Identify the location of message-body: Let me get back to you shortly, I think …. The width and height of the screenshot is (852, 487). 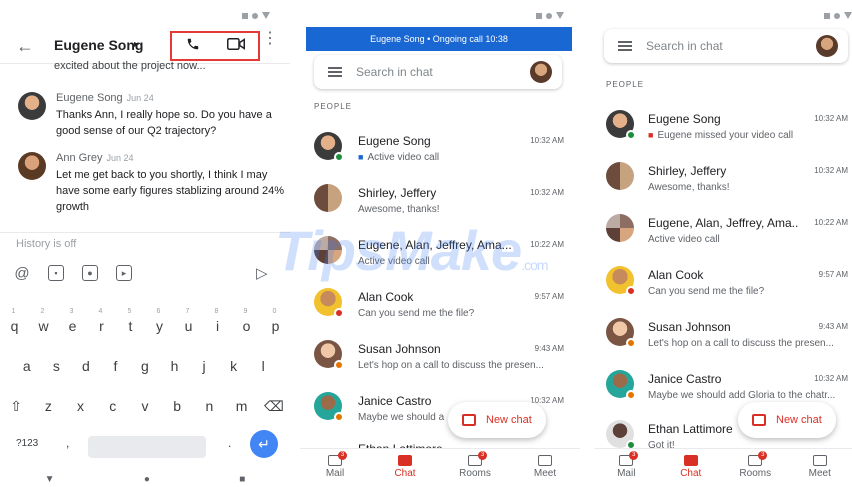
(170, 191).